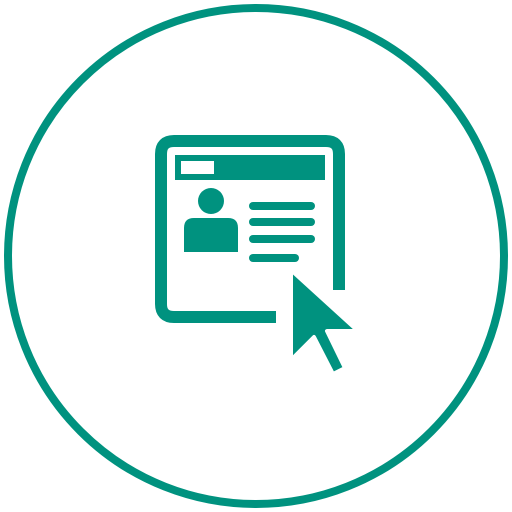  What do you see at coordinates (324, 322) in the screenshot?
I see `mouse-pointer-icon` at bounding box center [324, 322].